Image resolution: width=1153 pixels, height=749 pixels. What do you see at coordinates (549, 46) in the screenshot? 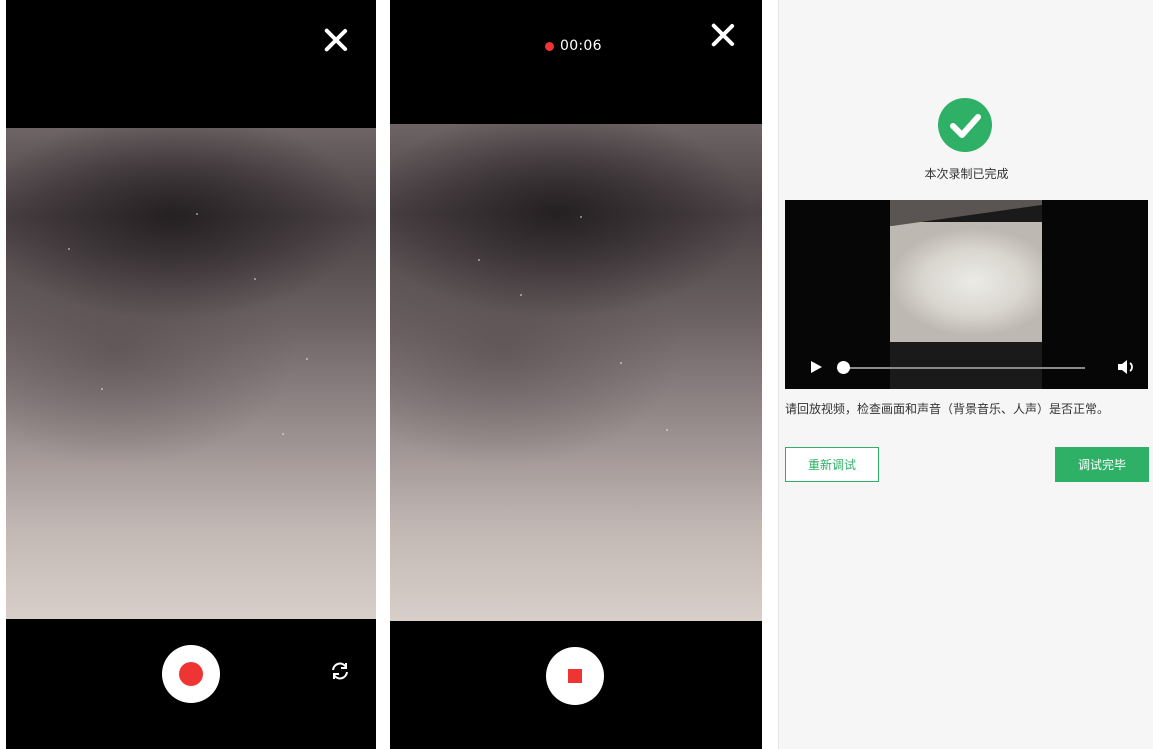
I see `recording-indicator-icon` at bounding box center [549, 46].